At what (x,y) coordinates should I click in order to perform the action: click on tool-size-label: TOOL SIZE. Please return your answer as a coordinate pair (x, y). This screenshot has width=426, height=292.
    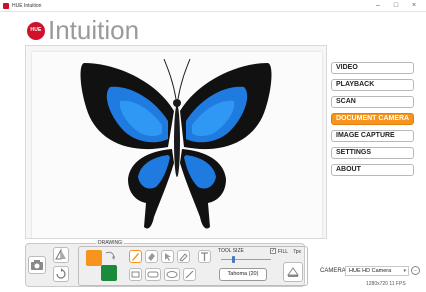
    Looking at the image, I should click on (231, 251).